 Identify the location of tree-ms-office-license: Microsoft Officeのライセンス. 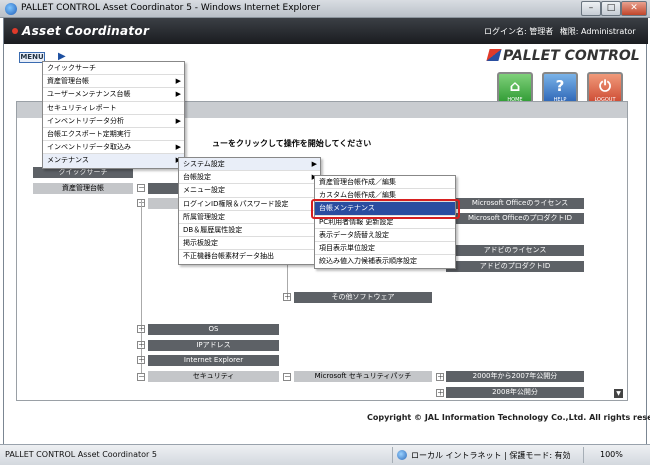
(520, 203).